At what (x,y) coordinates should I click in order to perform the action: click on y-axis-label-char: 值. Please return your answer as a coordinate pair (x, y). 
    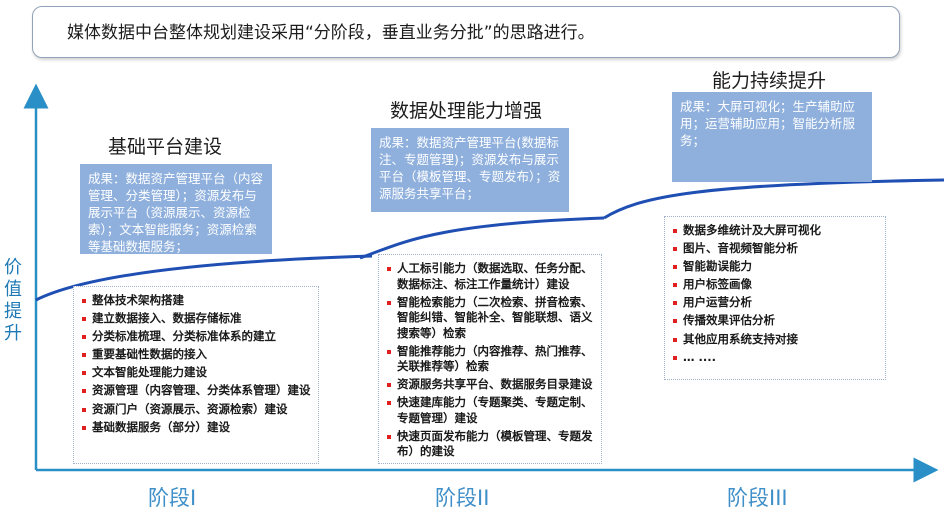
    Looking at the image, I should click on (13, 289).